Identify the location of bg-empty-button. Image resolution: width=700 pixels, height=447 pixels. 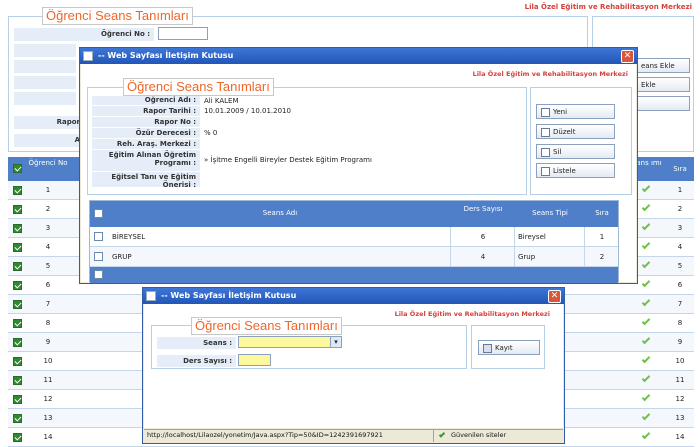
(663, 103).